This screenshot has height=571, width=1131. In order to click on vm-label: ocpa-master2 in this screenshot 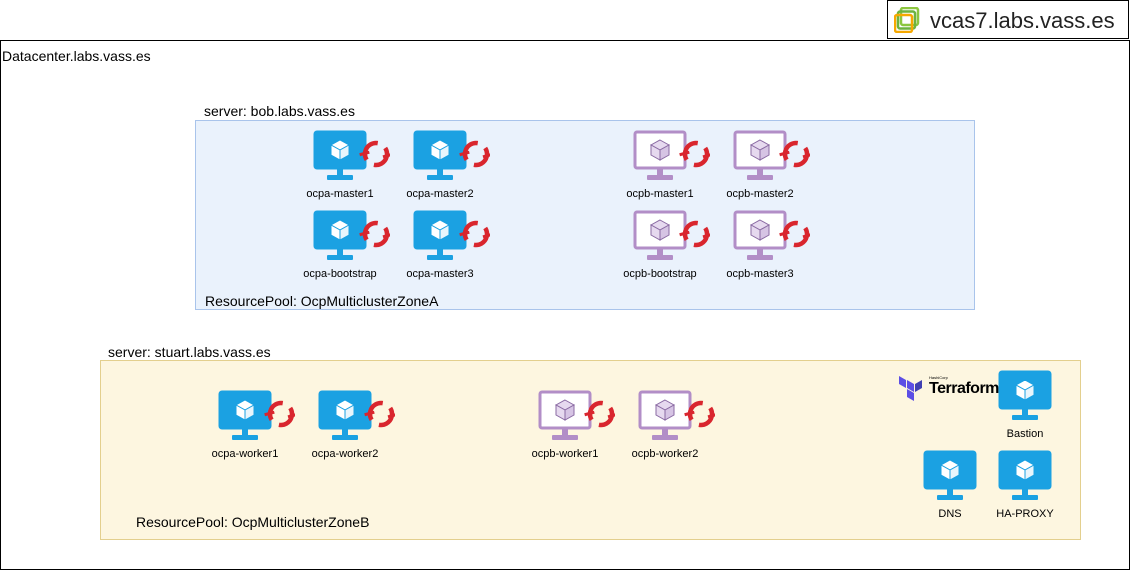, I will do `click(440, 194)`.